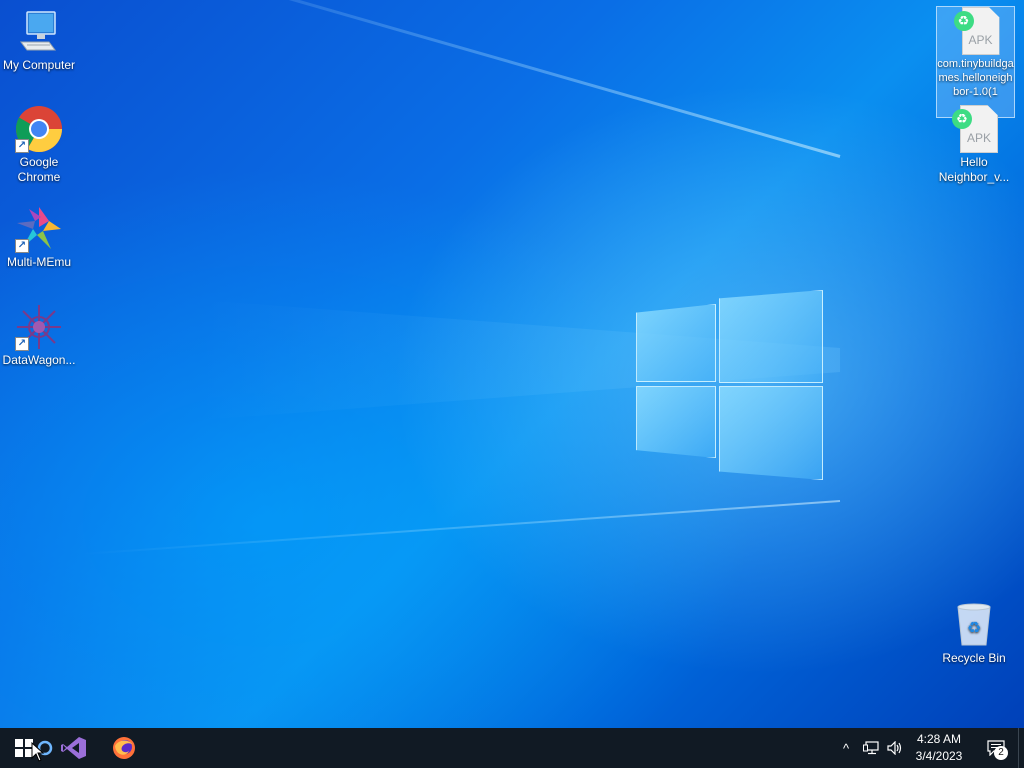 The height and width of the screenshot is (768, 1024). Describe the element at coordinates (1001, 753) in the screenshot. I see `notification-count-badge: 2` at that location.